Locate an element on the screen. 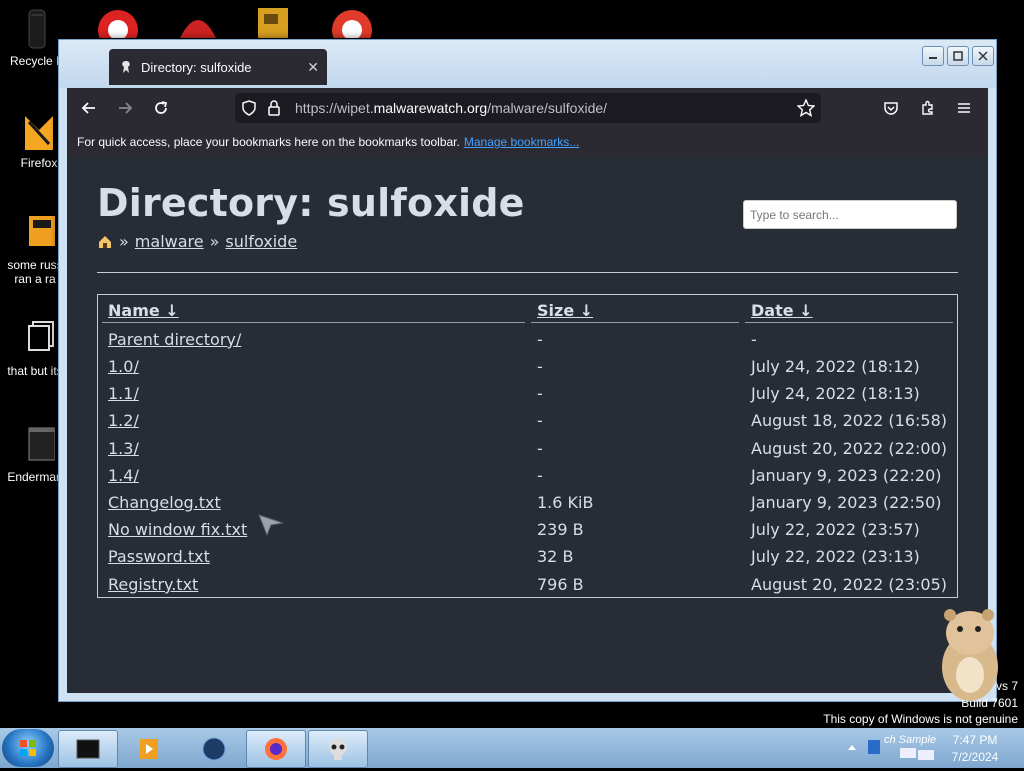  file-link: 1.1/ is located at coordinates (123, 393).